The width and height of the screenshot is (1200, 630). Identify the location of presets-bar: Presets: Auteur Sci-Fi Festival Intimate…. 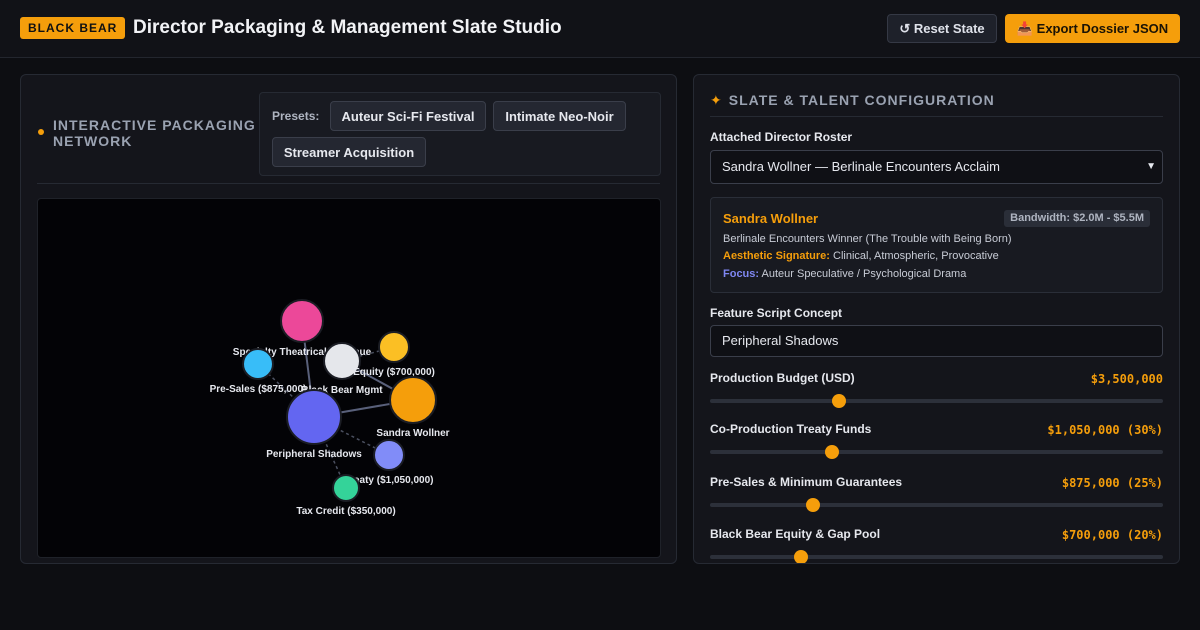
(460, 134).